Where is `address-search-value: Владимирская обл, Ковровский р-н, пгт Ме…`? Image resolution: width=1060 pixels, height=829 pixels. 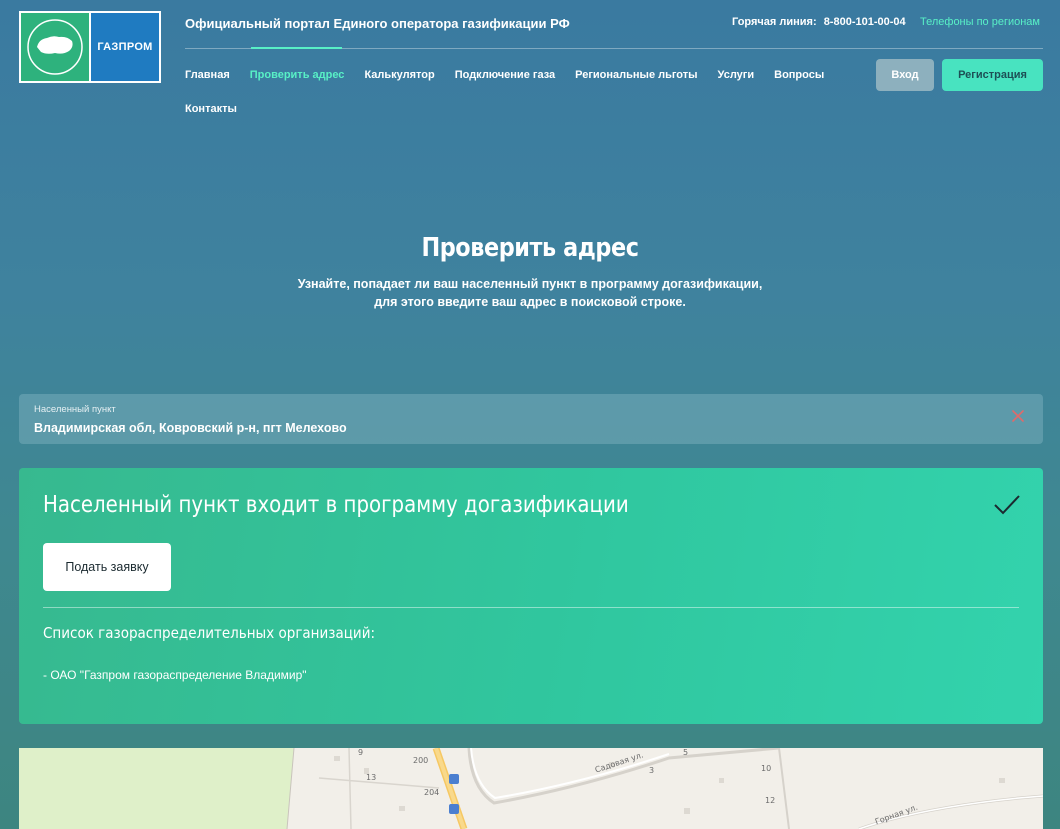 address-search-value: Владимирская обл, Ковровский р-н, пгт Ме… is located at coordinates (190, 428).